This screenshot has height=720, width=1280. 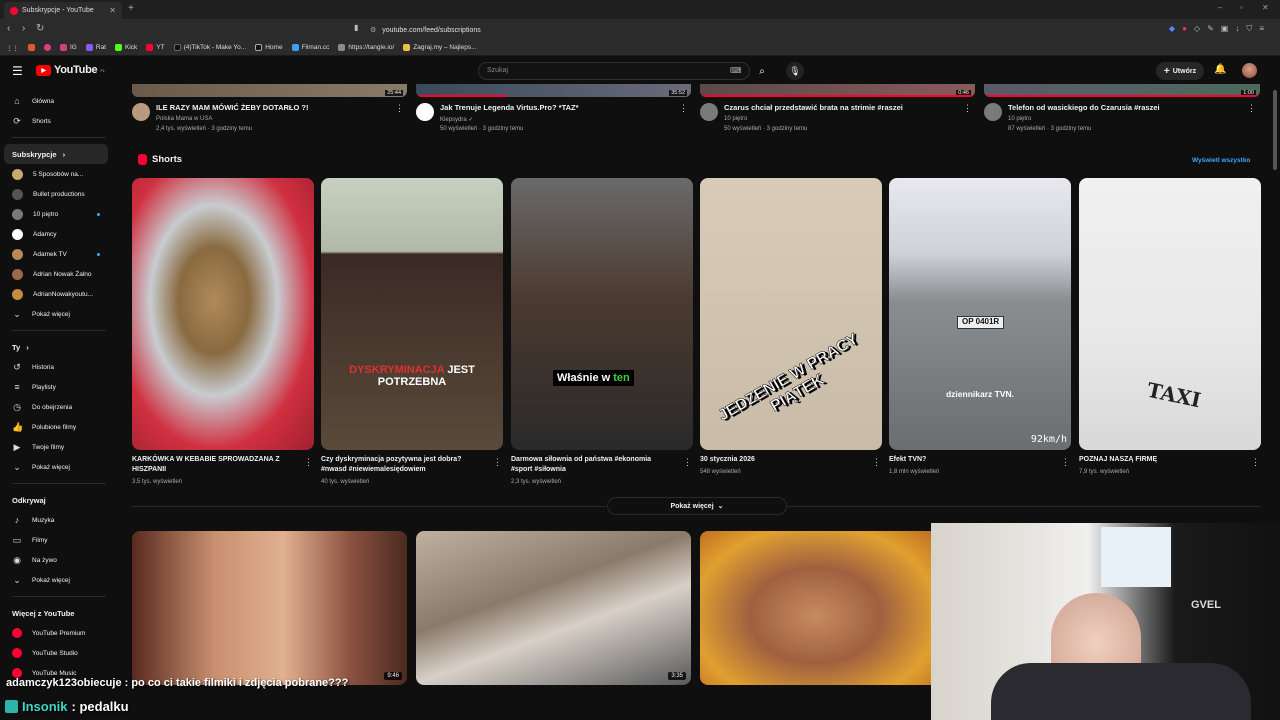 What do you see at coordinates (602, 314) in the screenshot?
I see `short-thumbnail: Właśnie w ten` at bounding box center [602, 314].